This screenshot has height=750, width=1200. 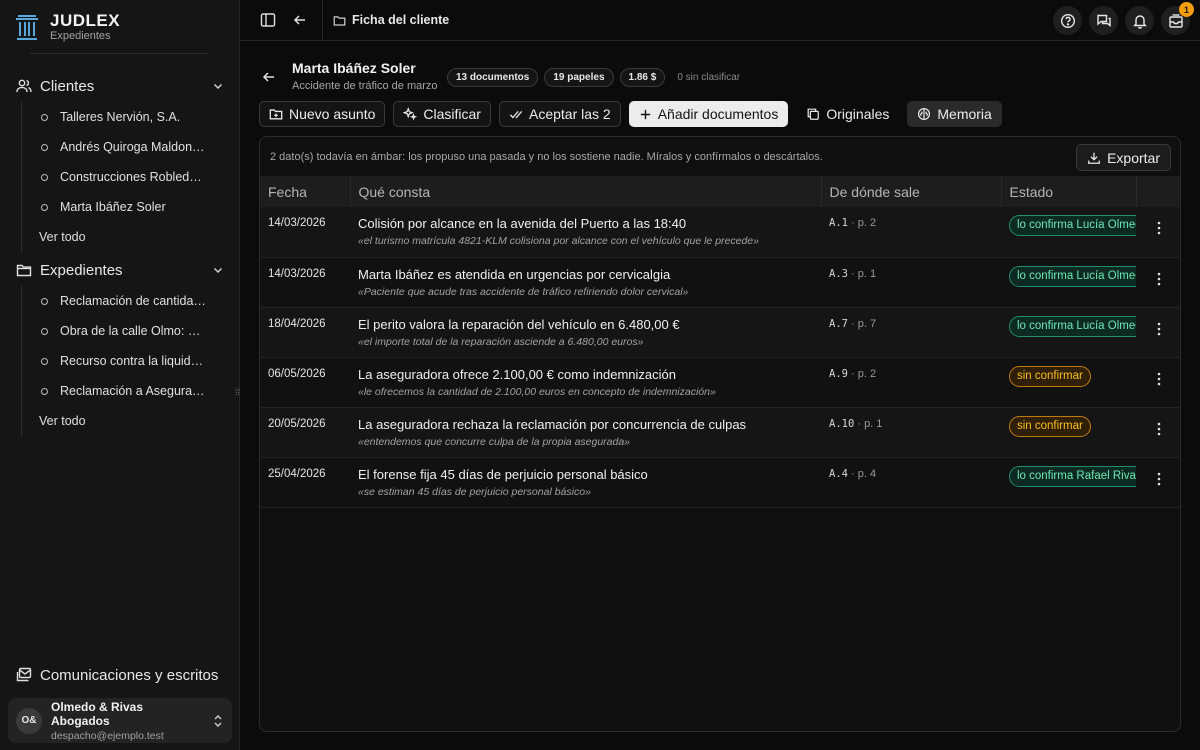 I want to click on account-email: despacho@ejemplo.test, so click(x=107, y=735).